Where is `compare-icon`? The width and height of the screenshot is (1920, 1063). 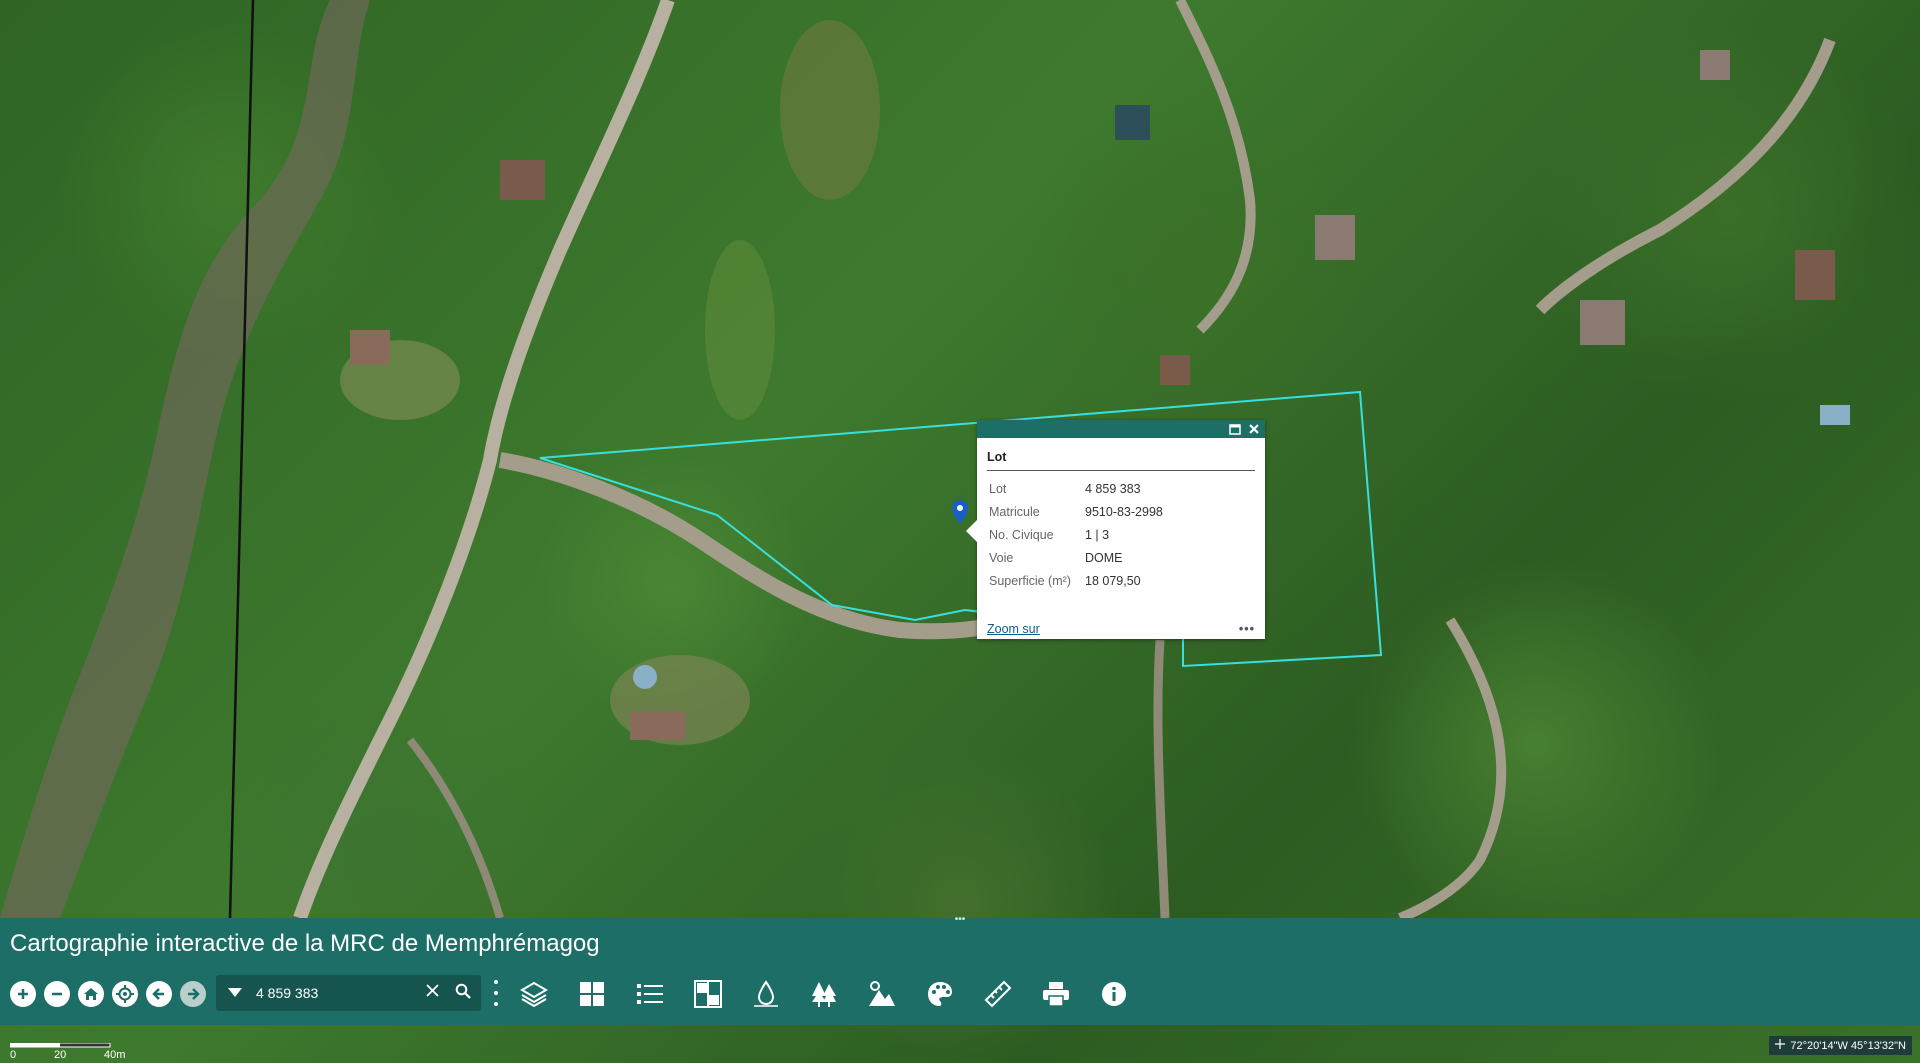
compare-icon is located at coordinates (708, 994).